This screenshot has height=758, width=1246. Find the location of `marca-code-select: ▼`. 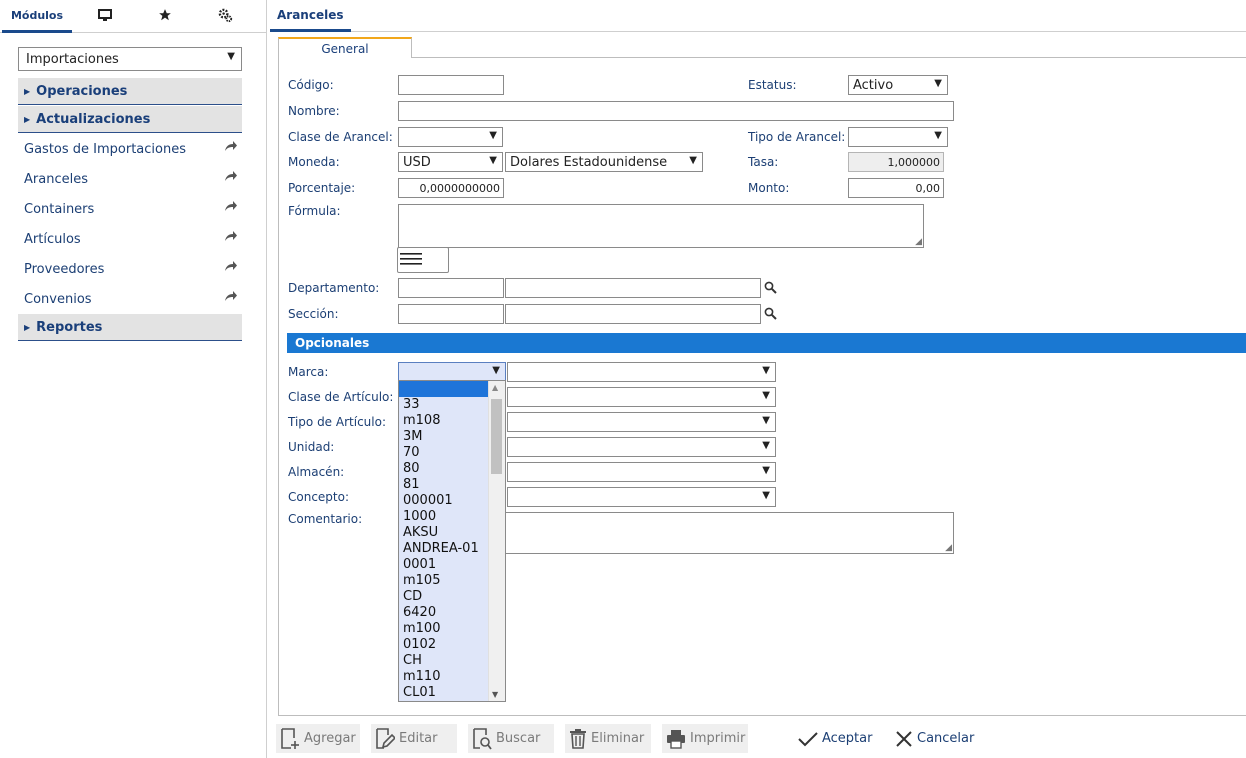

marca-code-select: ▼ is located at coordinates (452, 372).